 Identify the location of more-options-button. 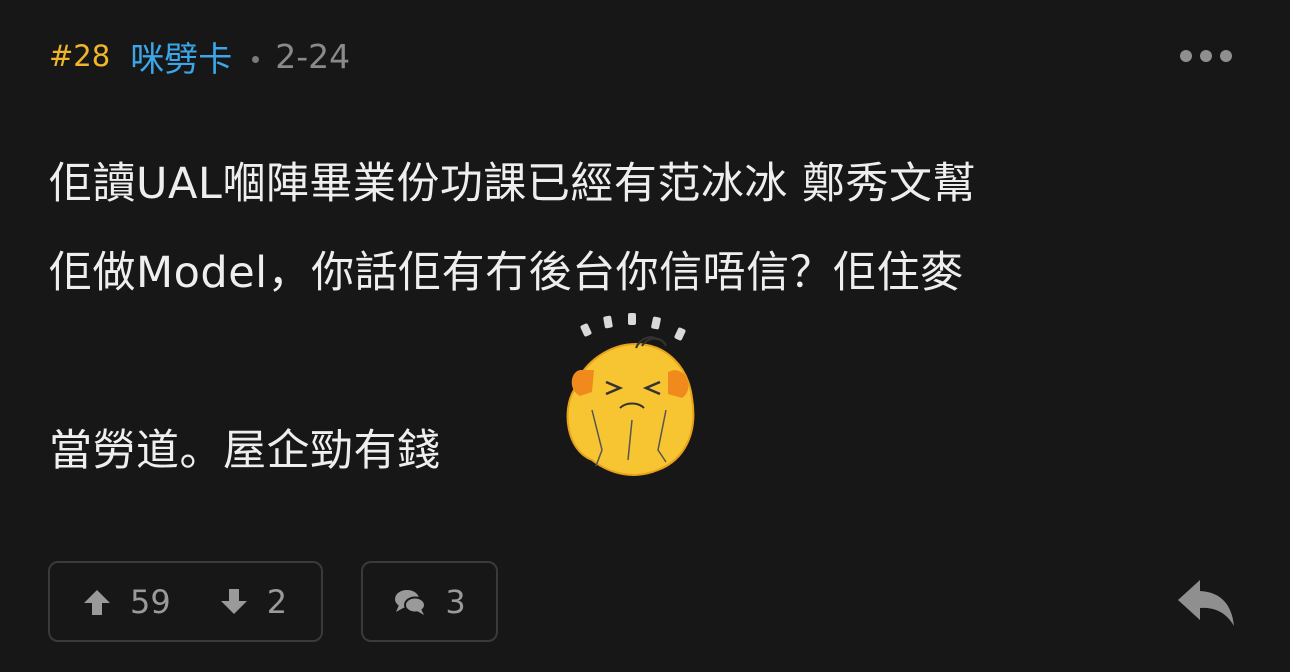
(1206, 56).